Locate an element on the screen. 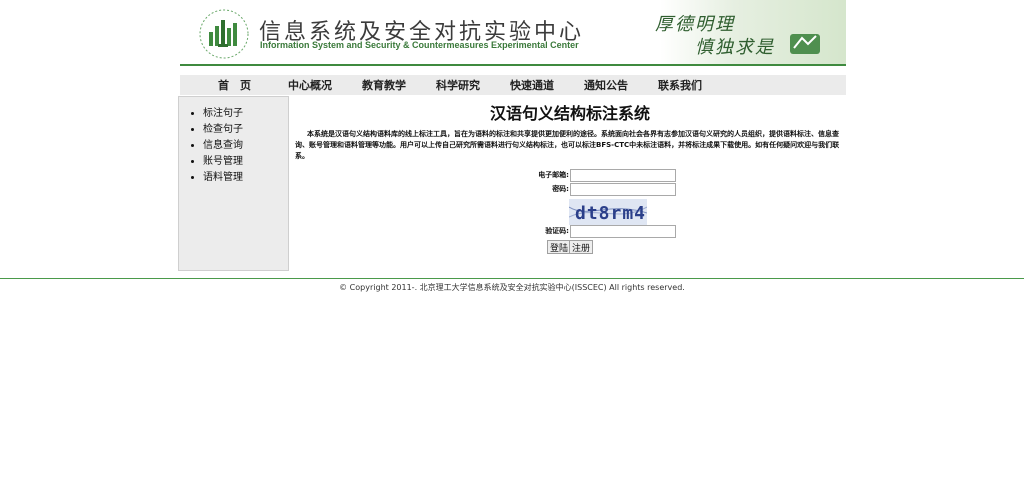 This screenshot has height=482, width=1024. nav-education: 教育教学 is located at coordinates (384, 85).